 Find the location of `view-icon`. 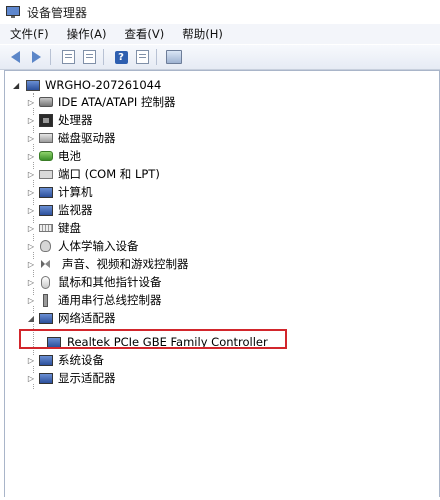

view-icon is located at coordinates (142, 57).